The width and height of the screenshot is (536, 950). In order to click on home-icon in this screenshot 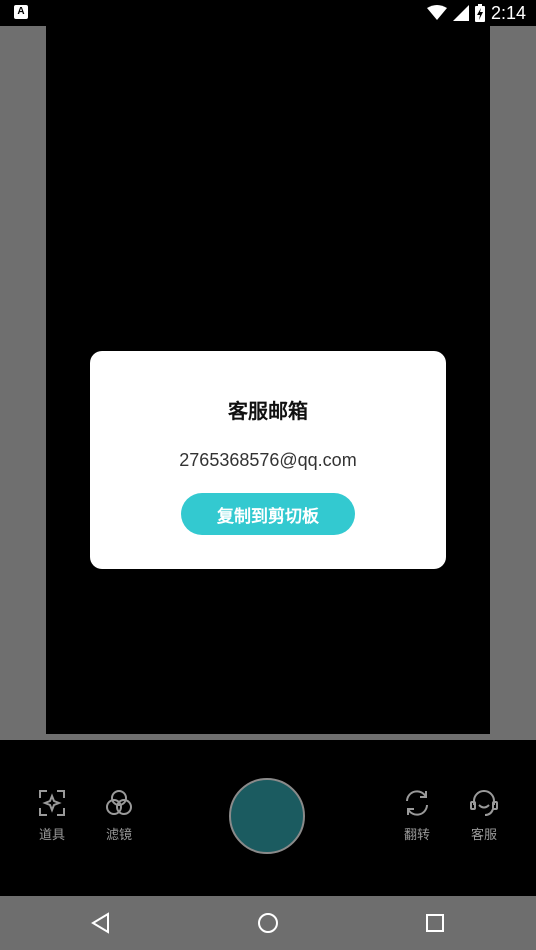, I will do `click(268, 923)`.